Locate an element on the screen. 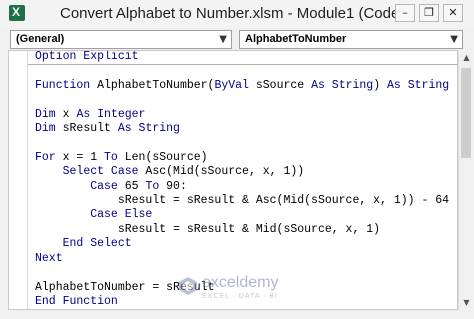 This screenshot has height=319, width=474. code-token: ) is located at coordinates (380, 85).